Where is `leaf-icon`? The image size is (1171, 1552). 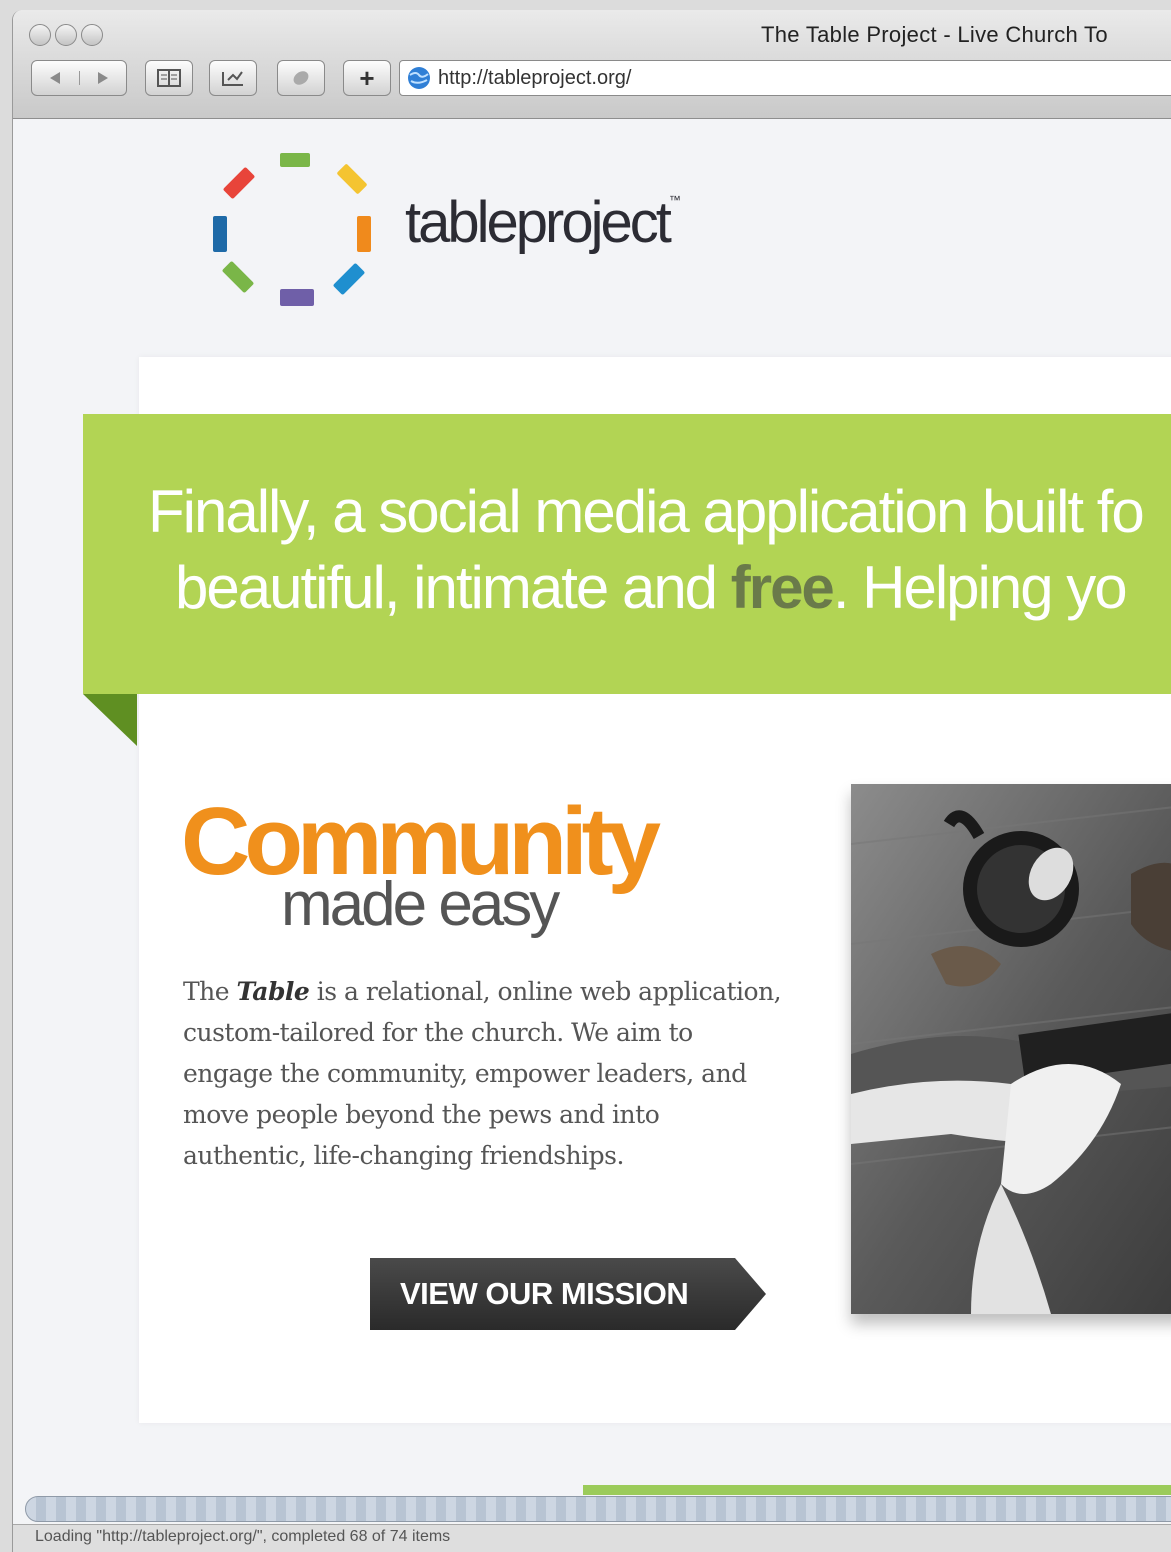
leaf-icon is located at coordinates (301, 78).